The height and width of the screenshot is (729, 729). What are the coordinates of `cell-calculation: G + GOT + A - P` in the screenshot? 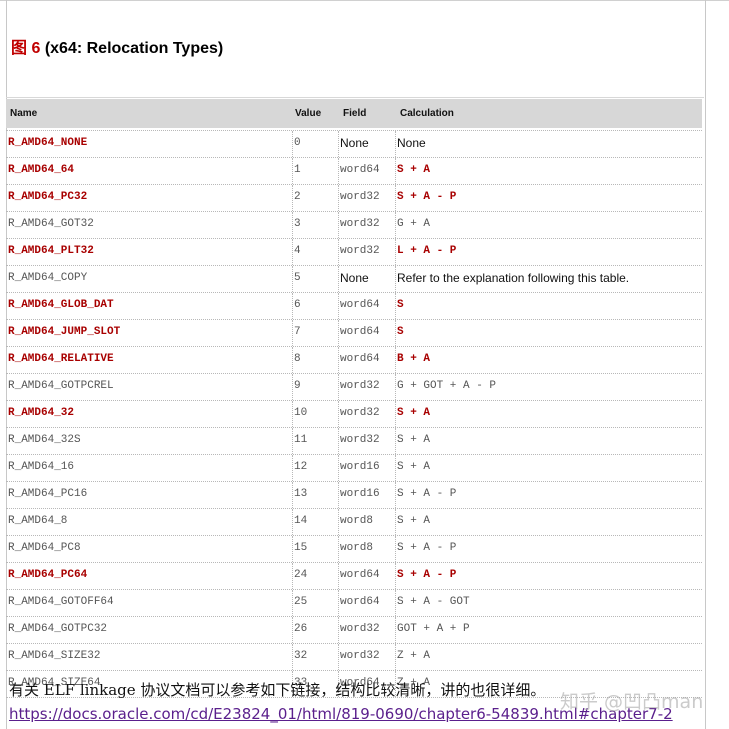 It's located at (445, 387).